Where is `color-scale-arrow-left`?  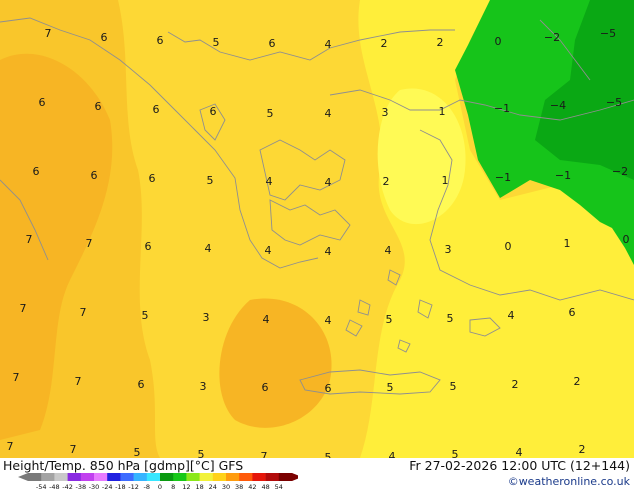
color-scale-arrow-left is located at coordinates (23, 477).